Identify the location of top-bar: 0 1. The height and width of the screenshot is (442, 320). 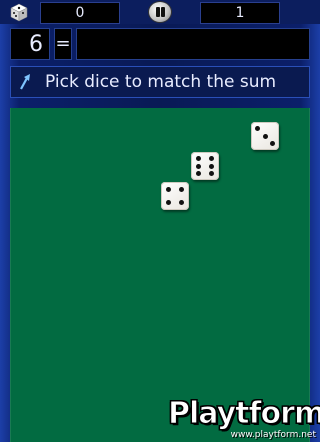
(160, 12).